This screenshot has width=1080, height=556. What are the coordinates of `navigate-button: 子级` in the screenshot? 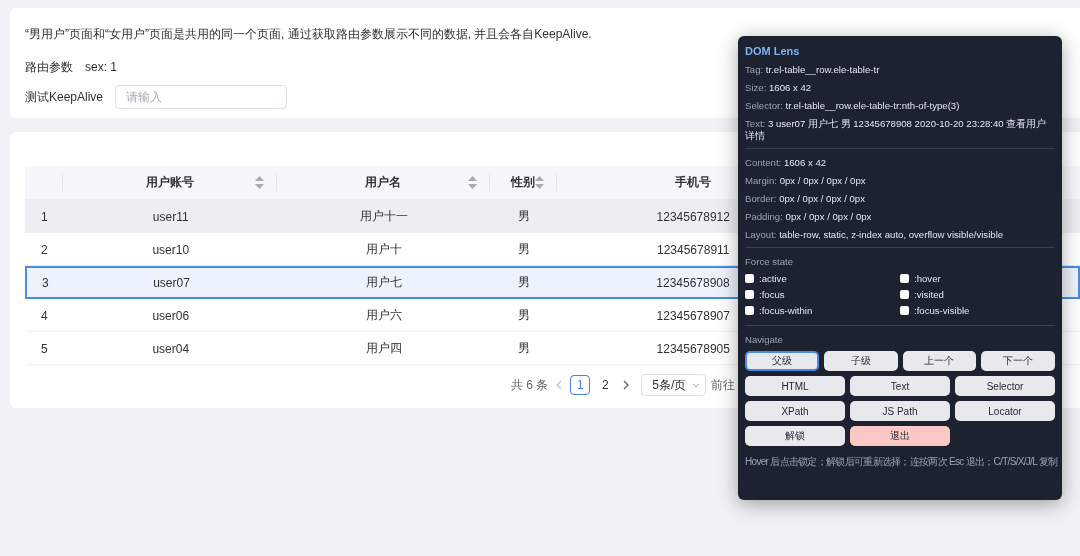 It's located at (860, 361).